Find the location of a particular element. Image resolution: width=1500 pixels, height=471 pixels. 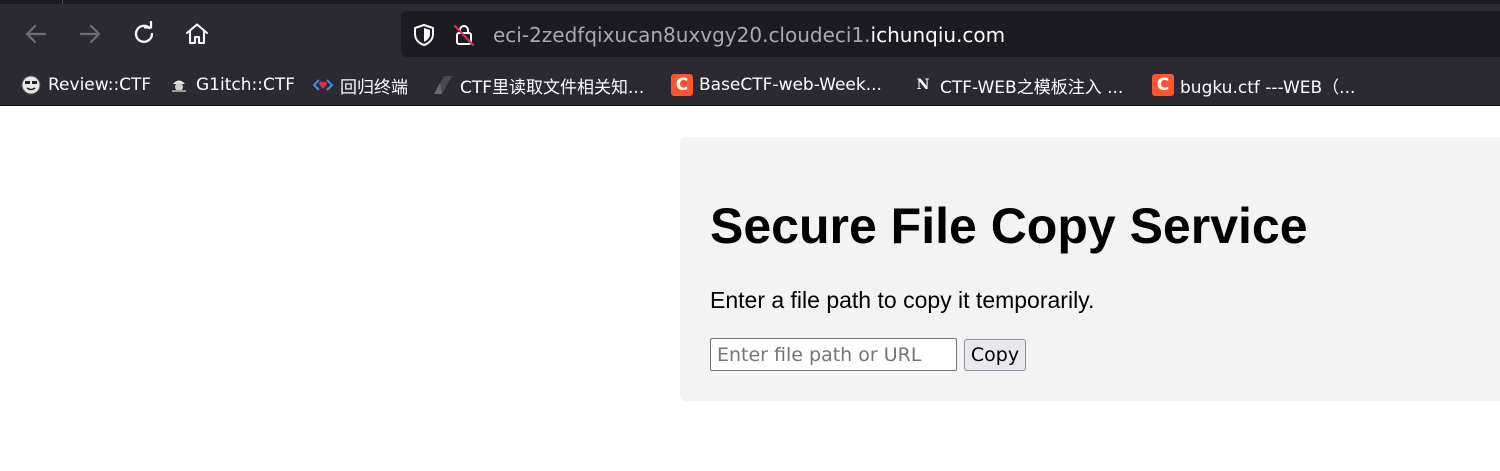

reload-icon is located at coordinates (144, 32).